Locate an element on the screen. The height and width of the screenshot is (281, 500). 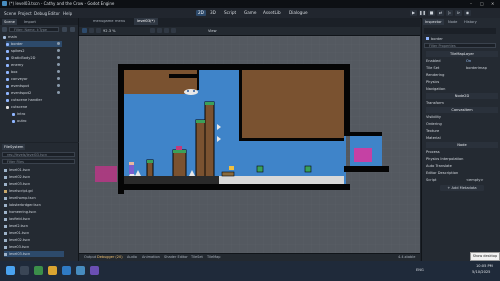
play-custom-icon: ⊳ is located at coordinates (458, 13).